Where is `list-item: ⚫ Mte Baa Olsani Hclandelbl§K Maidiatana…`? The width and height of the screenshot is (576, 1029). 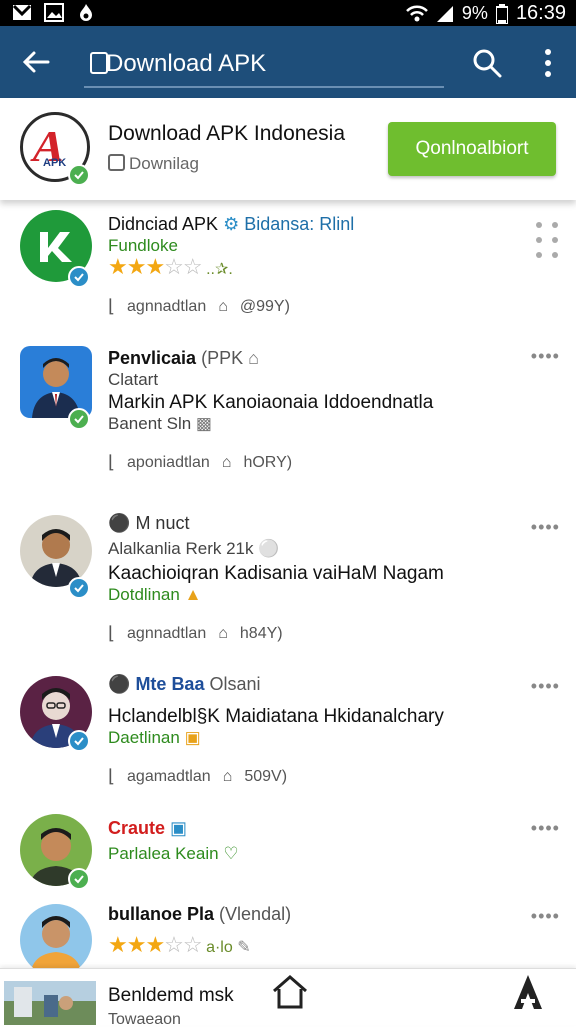 list-item: ⚫ Mte Baa Olsani Hclandelbl§K Maidiatana… is located at coordinates (288, 730).